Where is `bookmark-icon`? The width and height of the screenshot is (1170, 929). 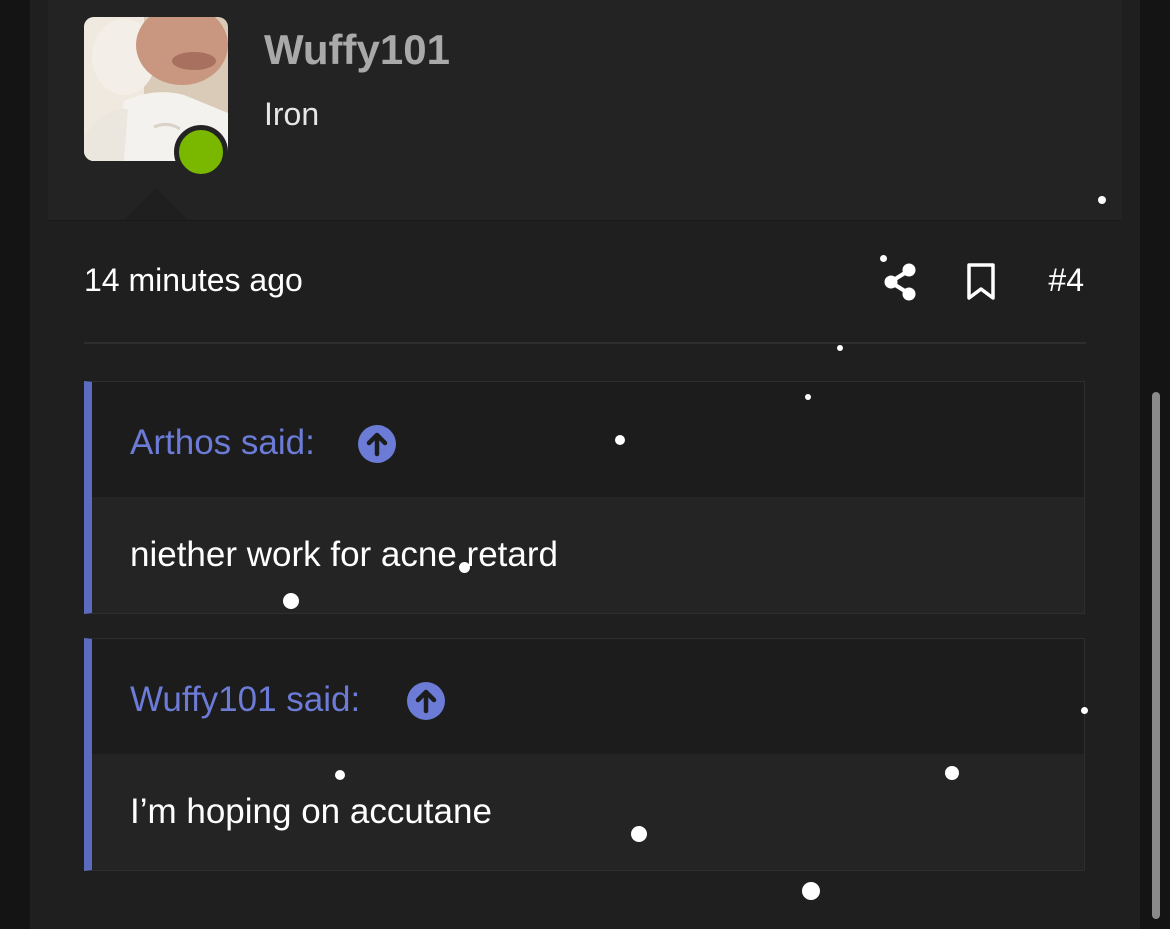
bookmark-icon is located at coordinates (981, 282).